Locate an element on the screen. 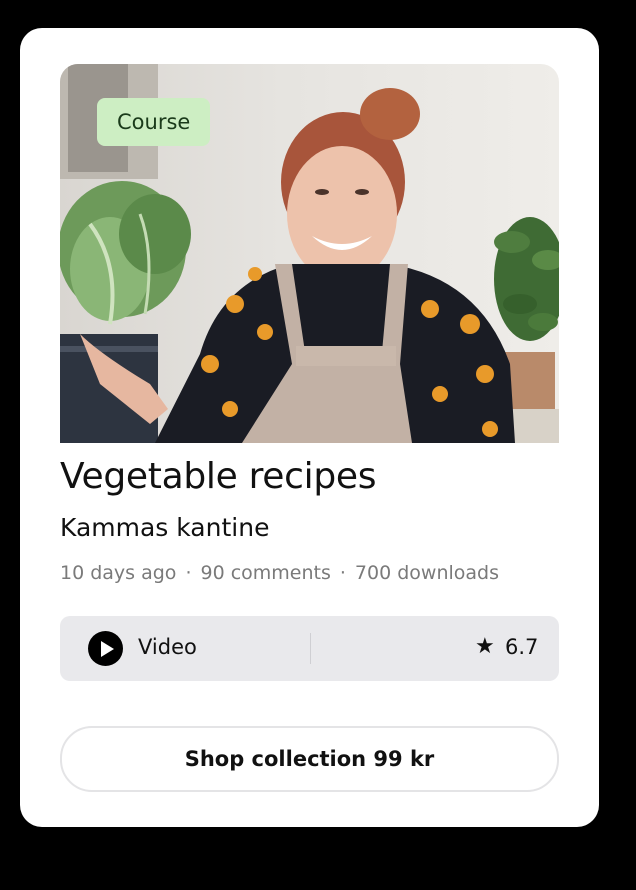  play-icon is located at coordinates (105, 648).